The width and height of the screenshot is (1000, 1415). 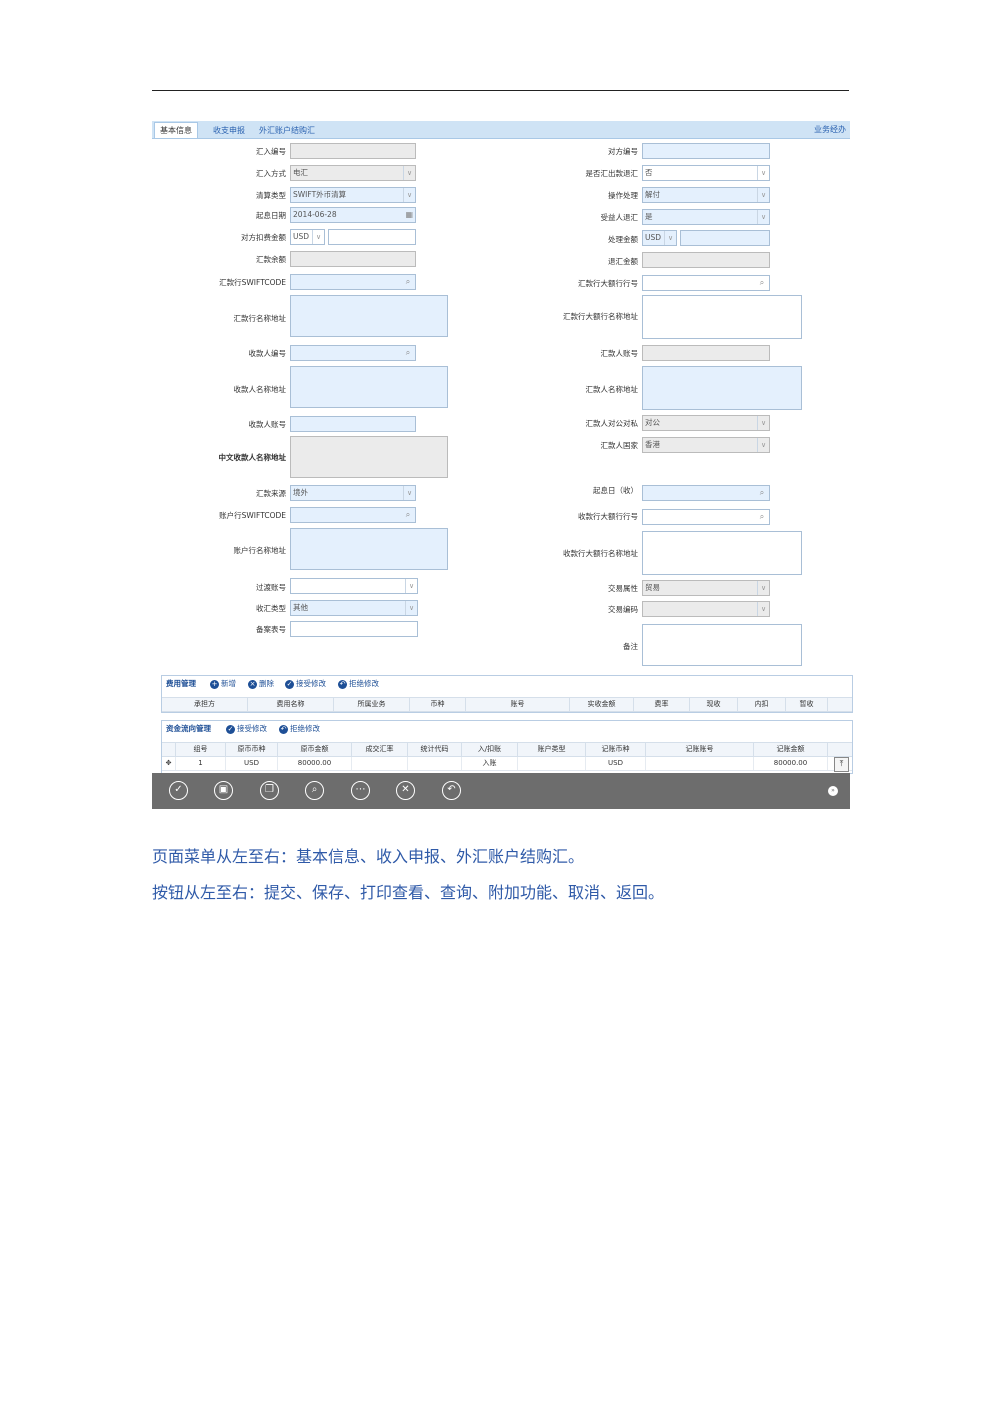 I want to click on label-value-date-recv: 起息日（收）, so click(x=615, y=490).